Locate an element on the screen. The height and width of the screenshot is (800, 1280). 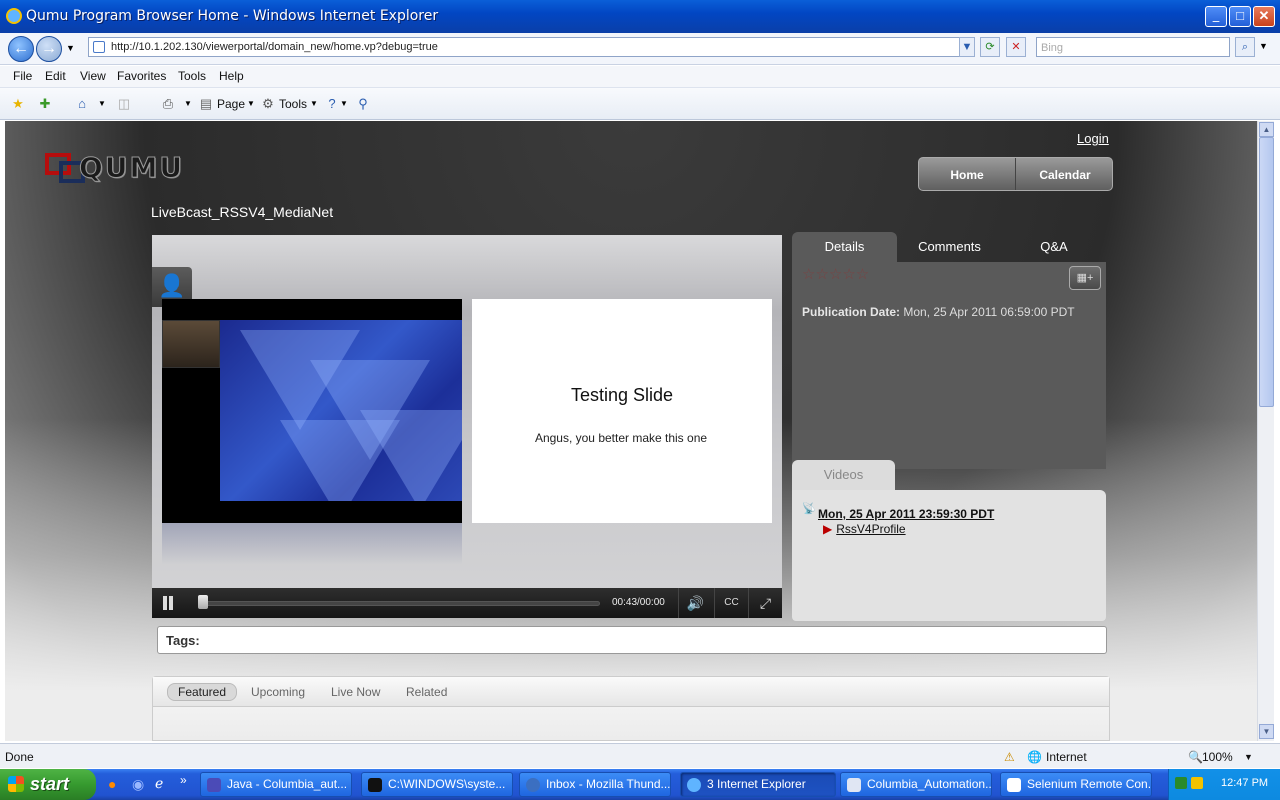
program-list-panel: Featured Upcoming Live Now Related is located at coordinates (631, 708).